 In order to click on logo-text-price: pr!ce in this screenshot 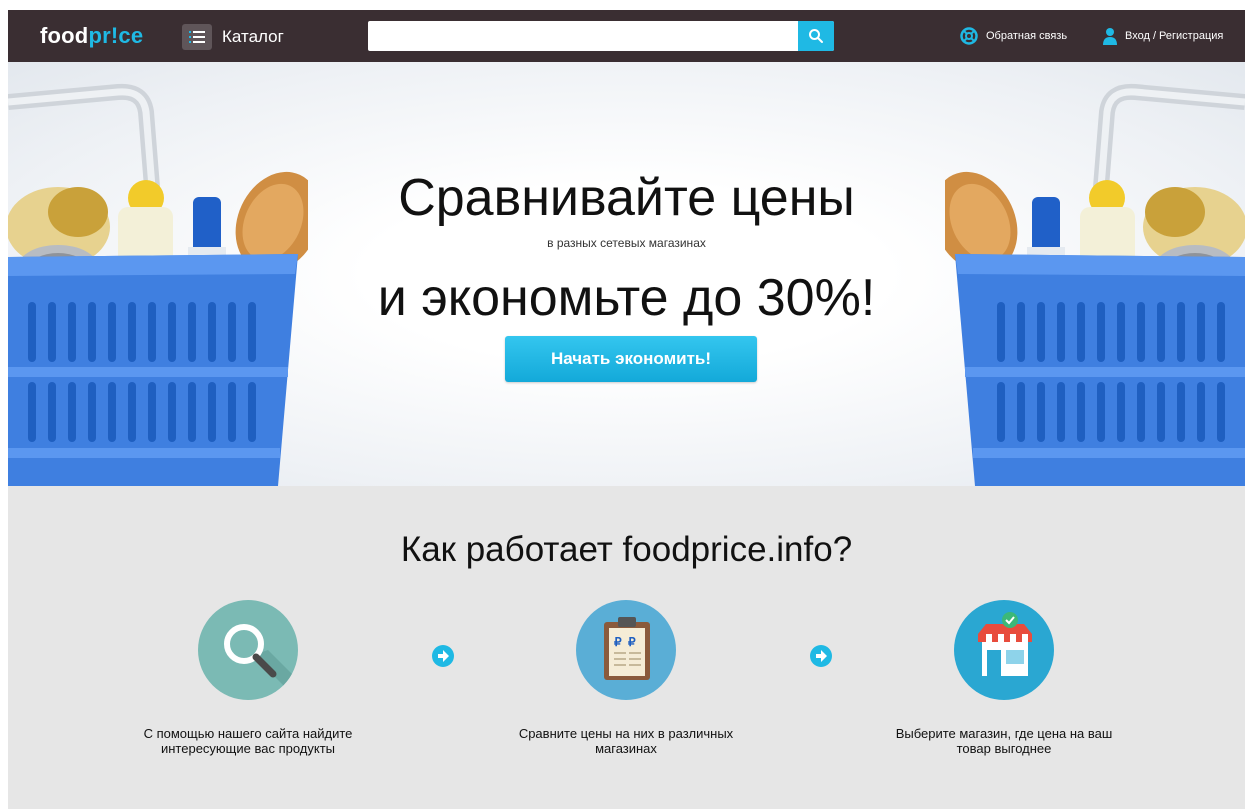, I will do `click(116, 35)`.